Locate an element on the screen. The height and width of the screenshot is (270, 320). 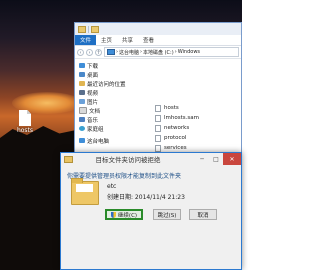
maximize-button: □ is located at coordinates (216, 159).